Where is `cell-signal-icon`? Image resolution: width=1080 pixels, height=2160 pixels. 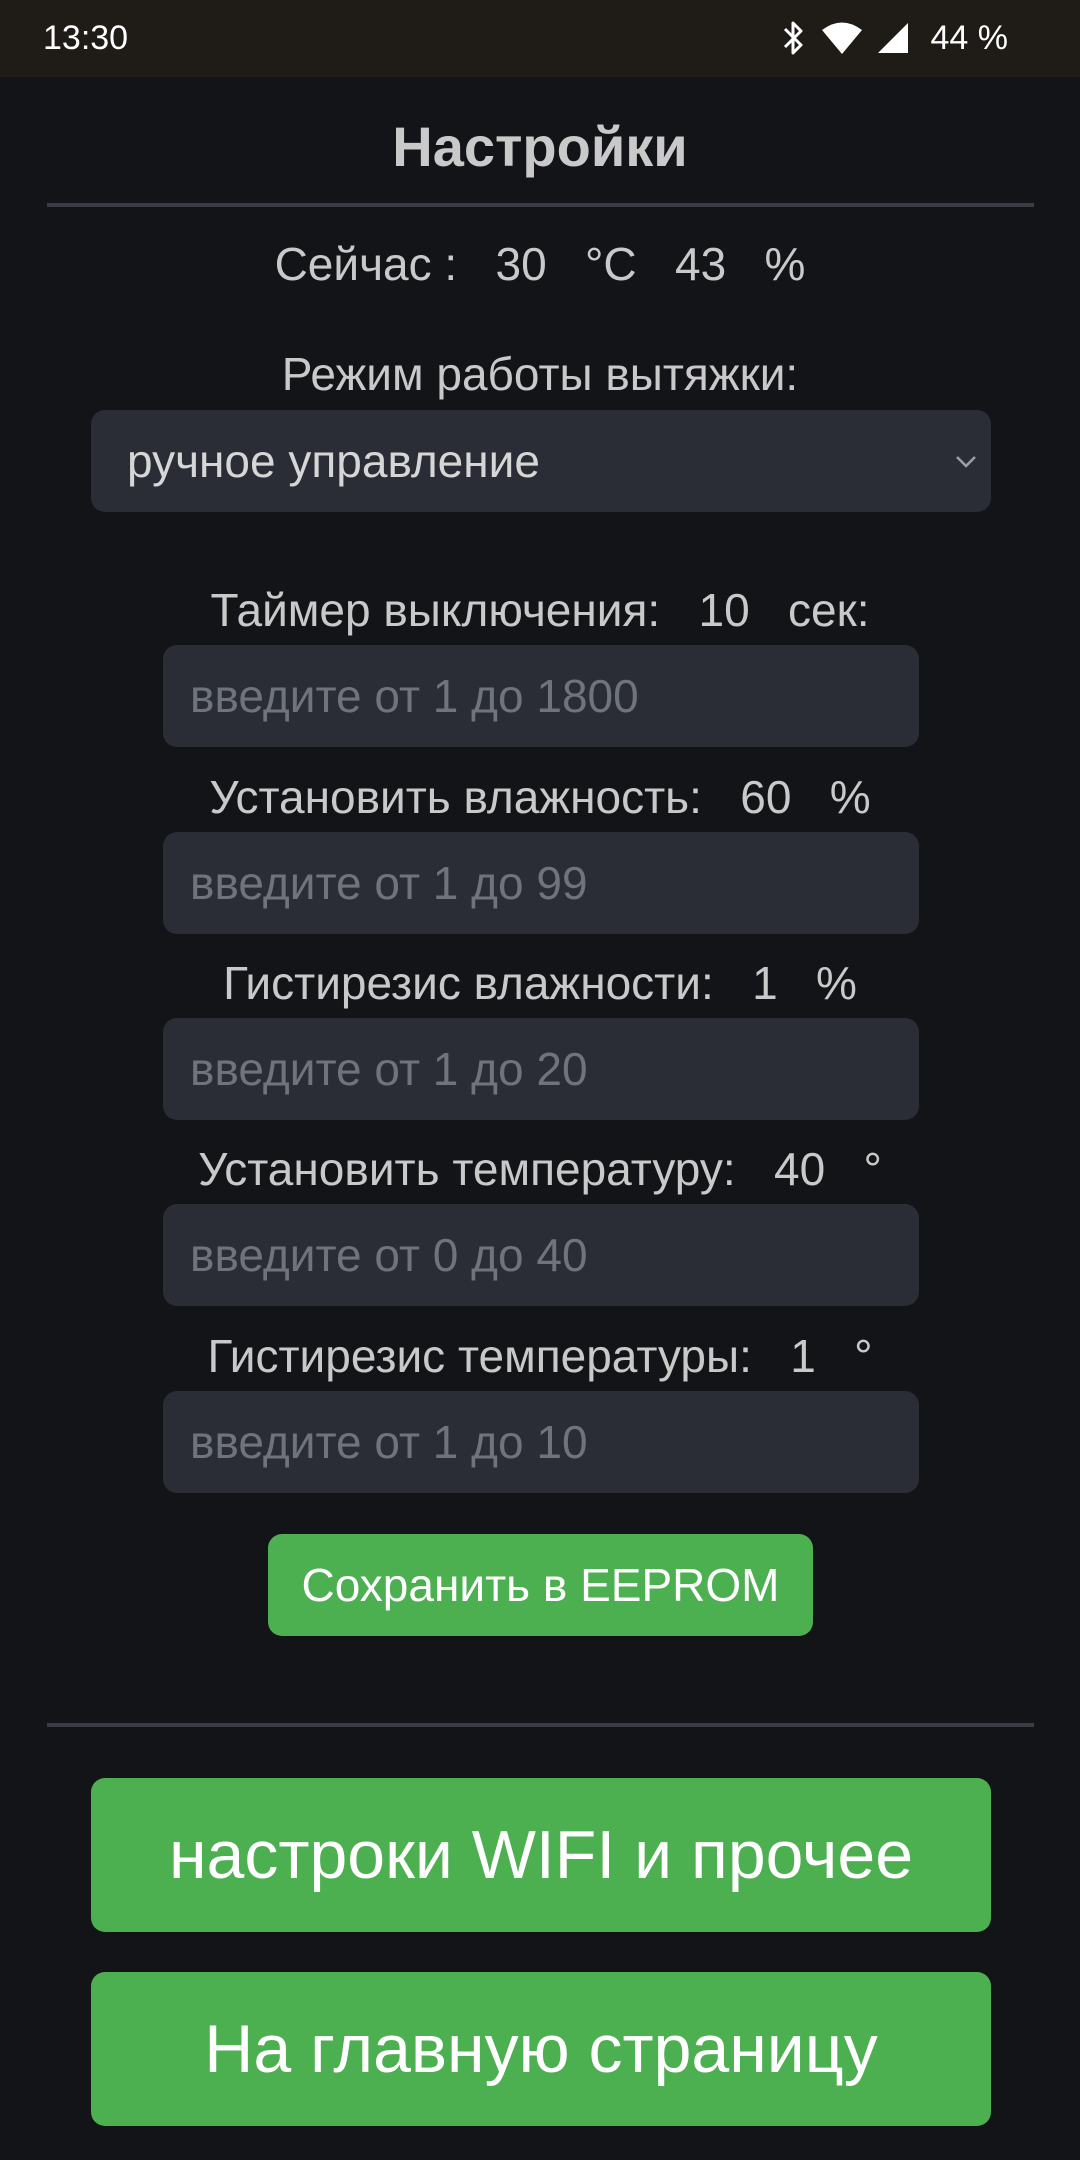 cell-signal-icon is located at coordinates (893, 38).